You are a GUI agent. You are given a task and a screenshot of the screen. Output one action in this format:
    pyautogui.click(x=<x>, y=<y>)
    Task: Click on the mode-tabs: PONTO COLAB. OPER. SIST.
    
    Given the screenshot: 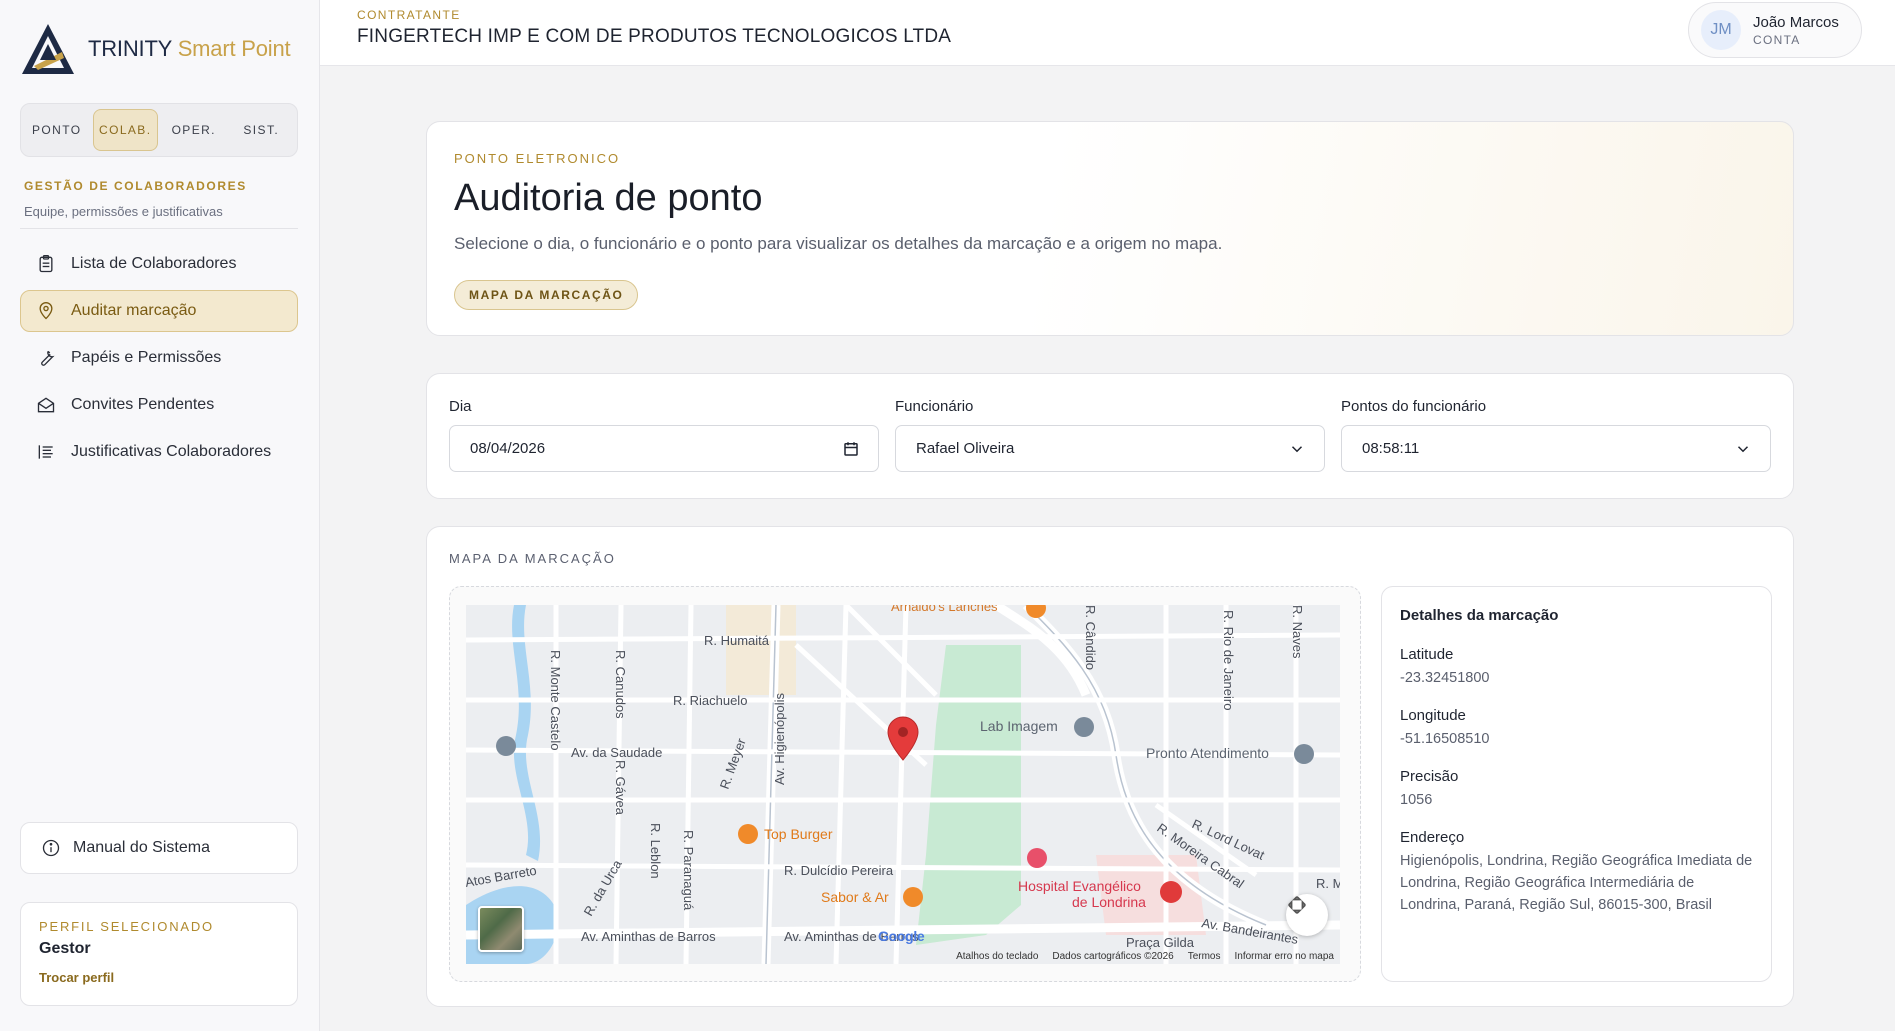 What is the action you would take?
    pyautogui.click(x=159, y=130)
    